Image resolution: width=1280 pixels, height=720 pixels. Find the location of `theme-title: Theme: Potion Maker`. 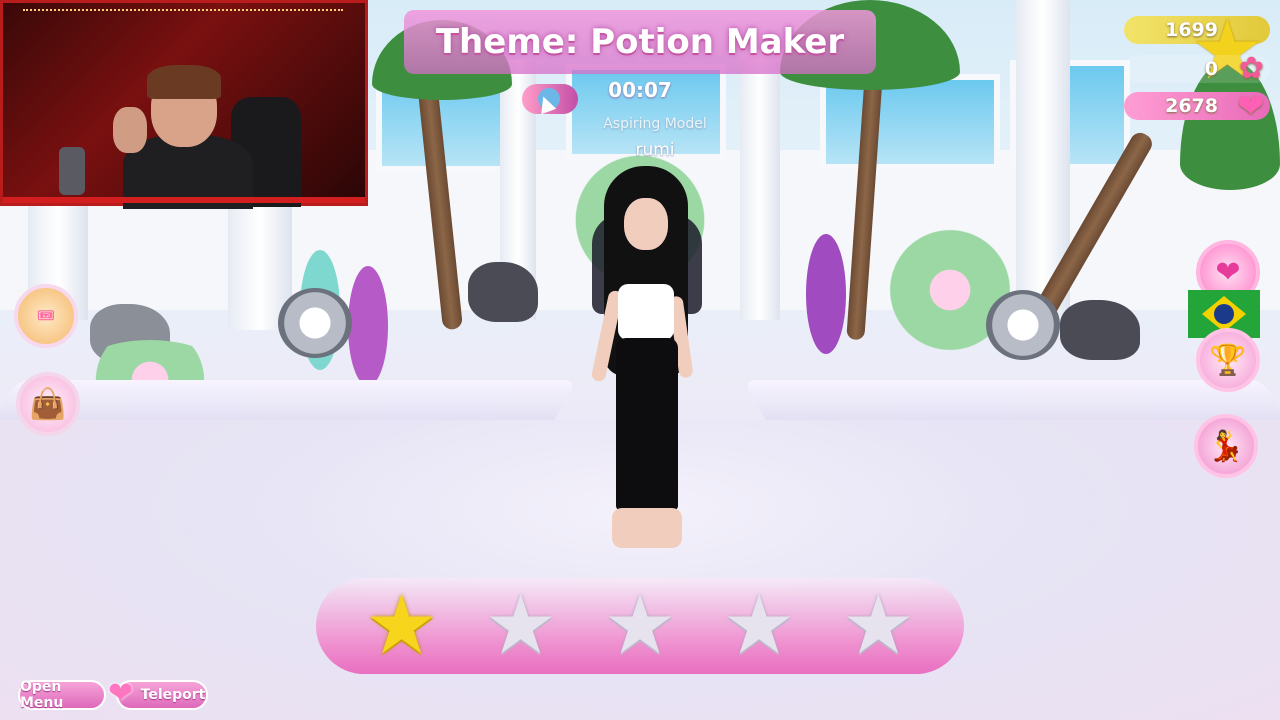

theme-title: Theme: Potion Maker is located at coordinates (640, 42).